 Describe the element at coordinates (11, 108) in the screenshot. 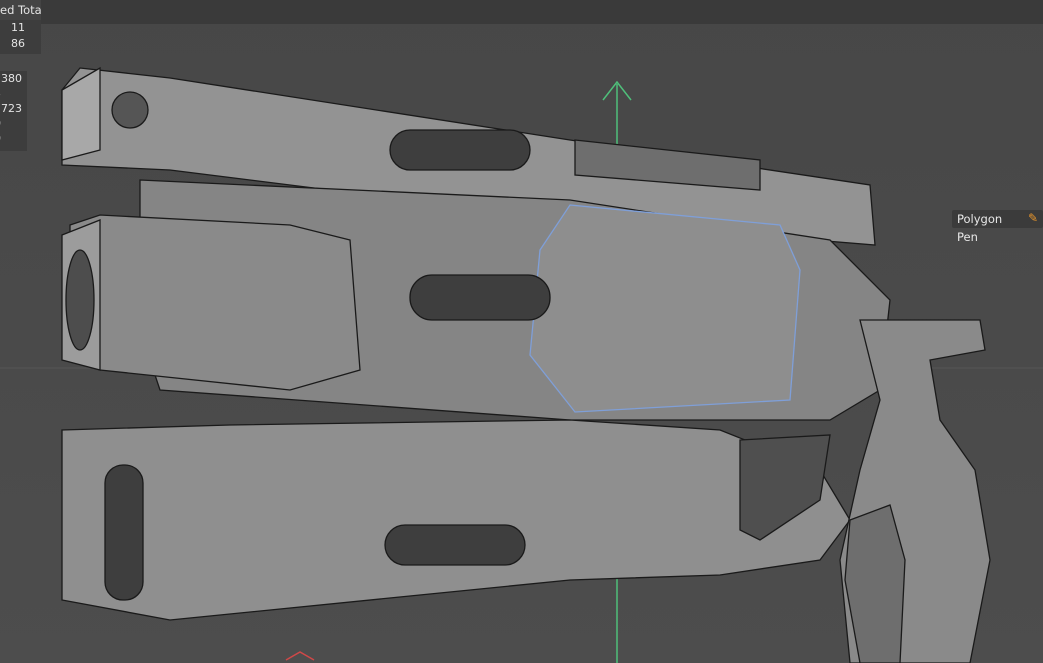

I see `stat-value: 2723` at that location.